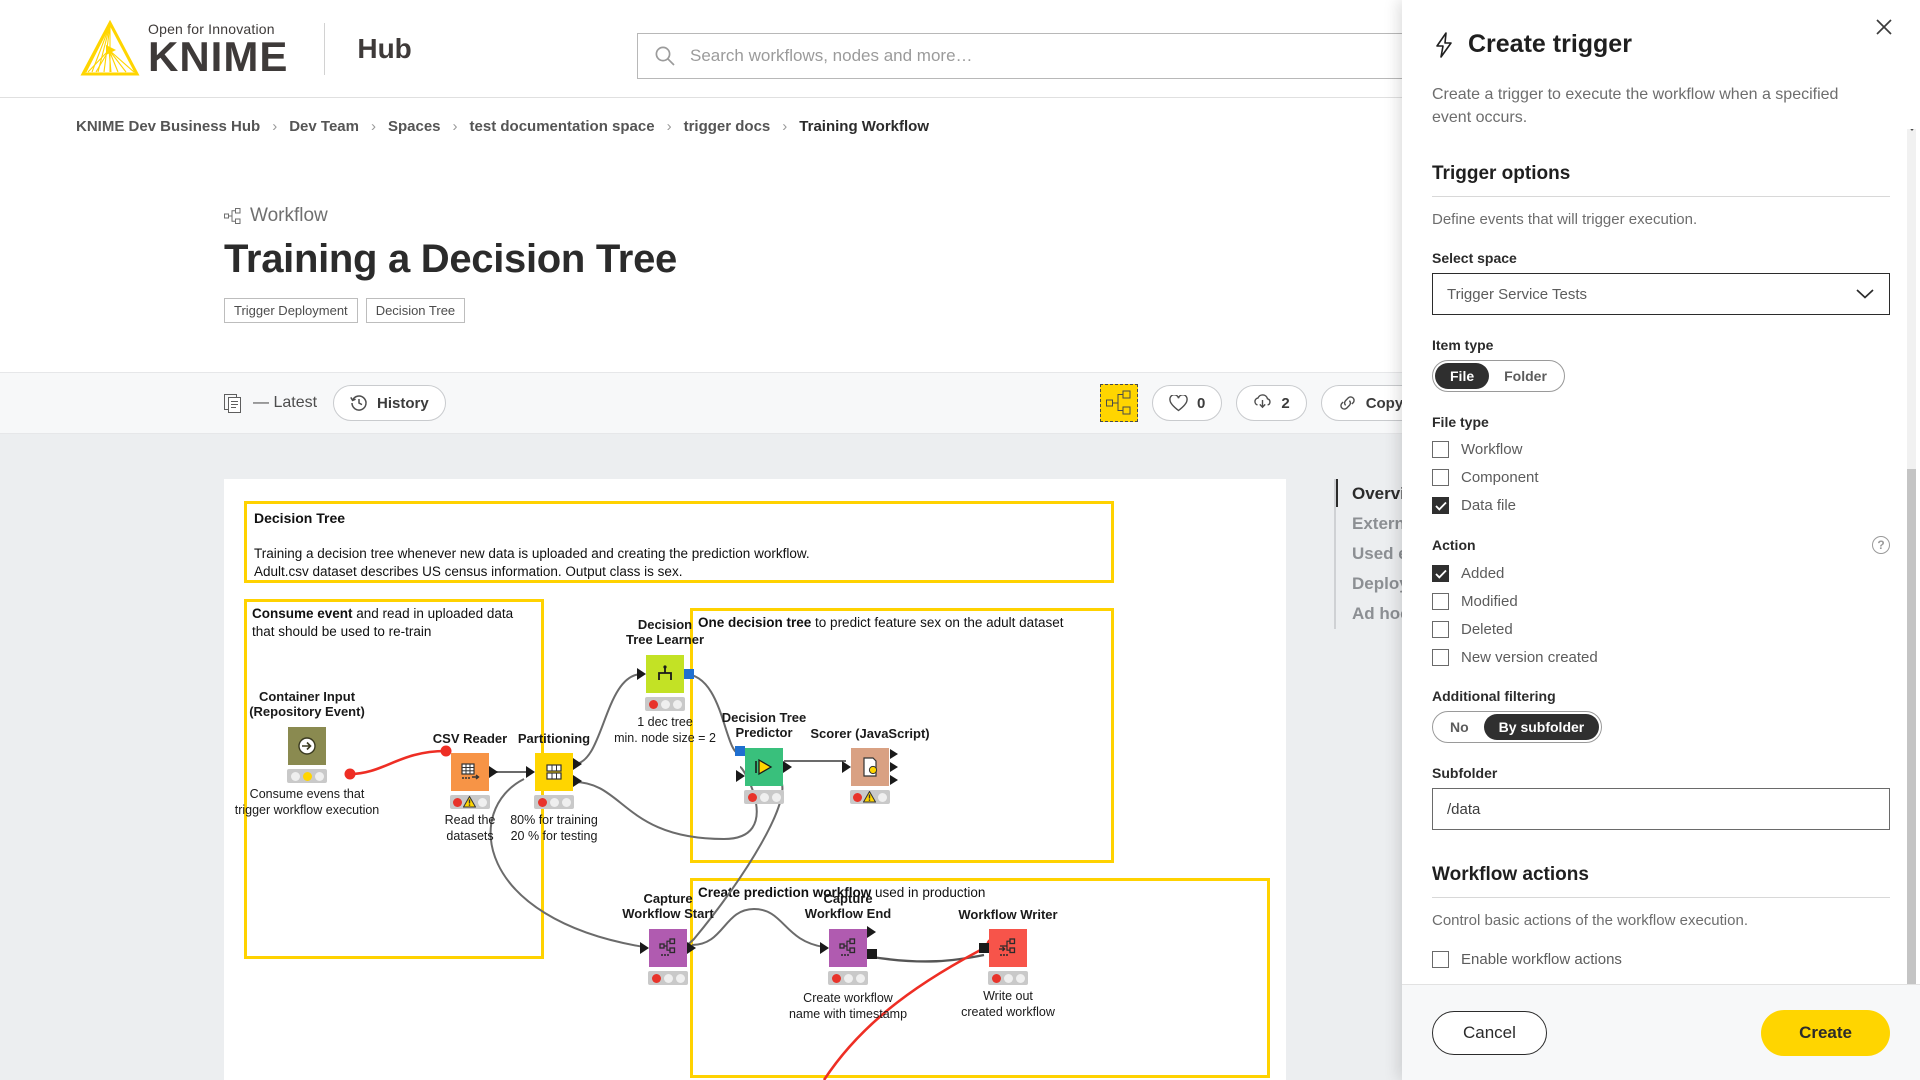 The height and width of the screenshot is (1080, 1920). I want to click on tag-item: Decision Tree, so click(415, 310).